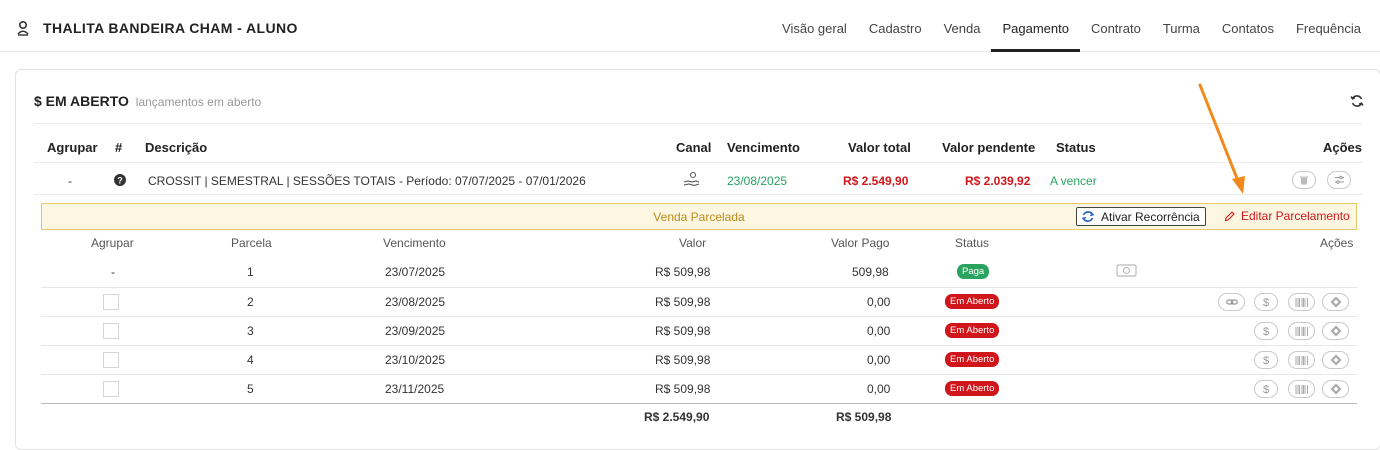 The height and width of the screenshot is (450, 1380). Describe the element at coordinates (691, 179) in the screenshot. I see `hand-coin-icon` at that location.